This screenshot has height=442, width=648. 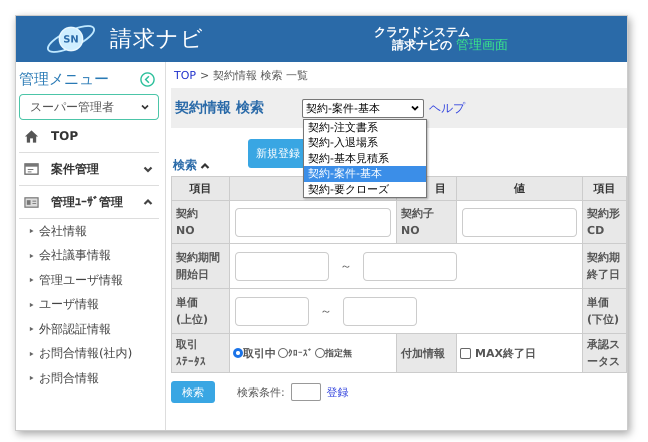 I want to click on submenu-item: 管理ユーザ情報, so click(x=89, y=280).